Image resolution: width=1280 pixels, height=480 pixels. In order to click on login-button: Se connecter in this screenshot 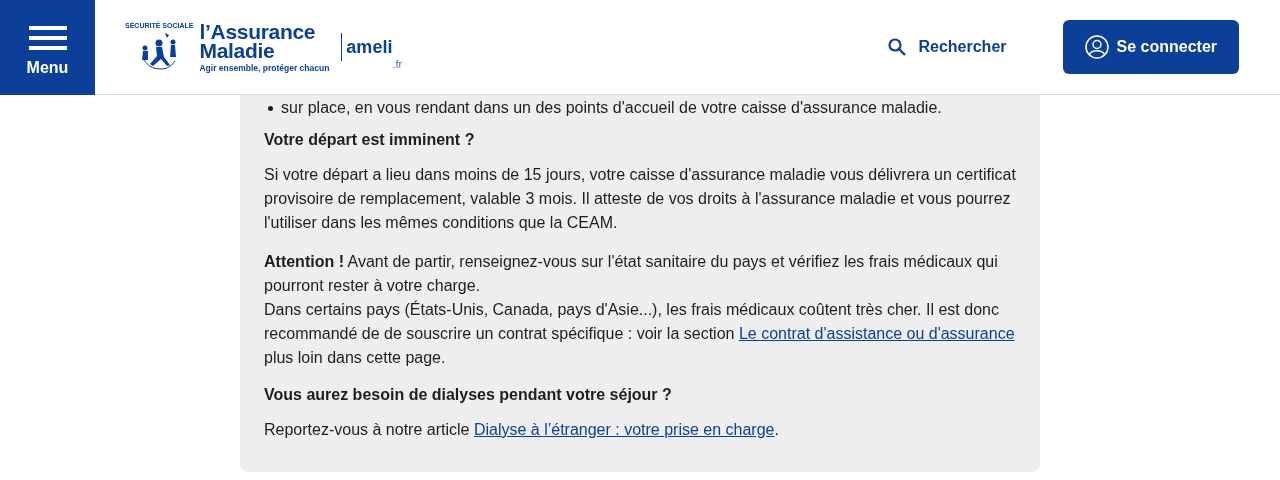, I will do `click(1150, 47)`.